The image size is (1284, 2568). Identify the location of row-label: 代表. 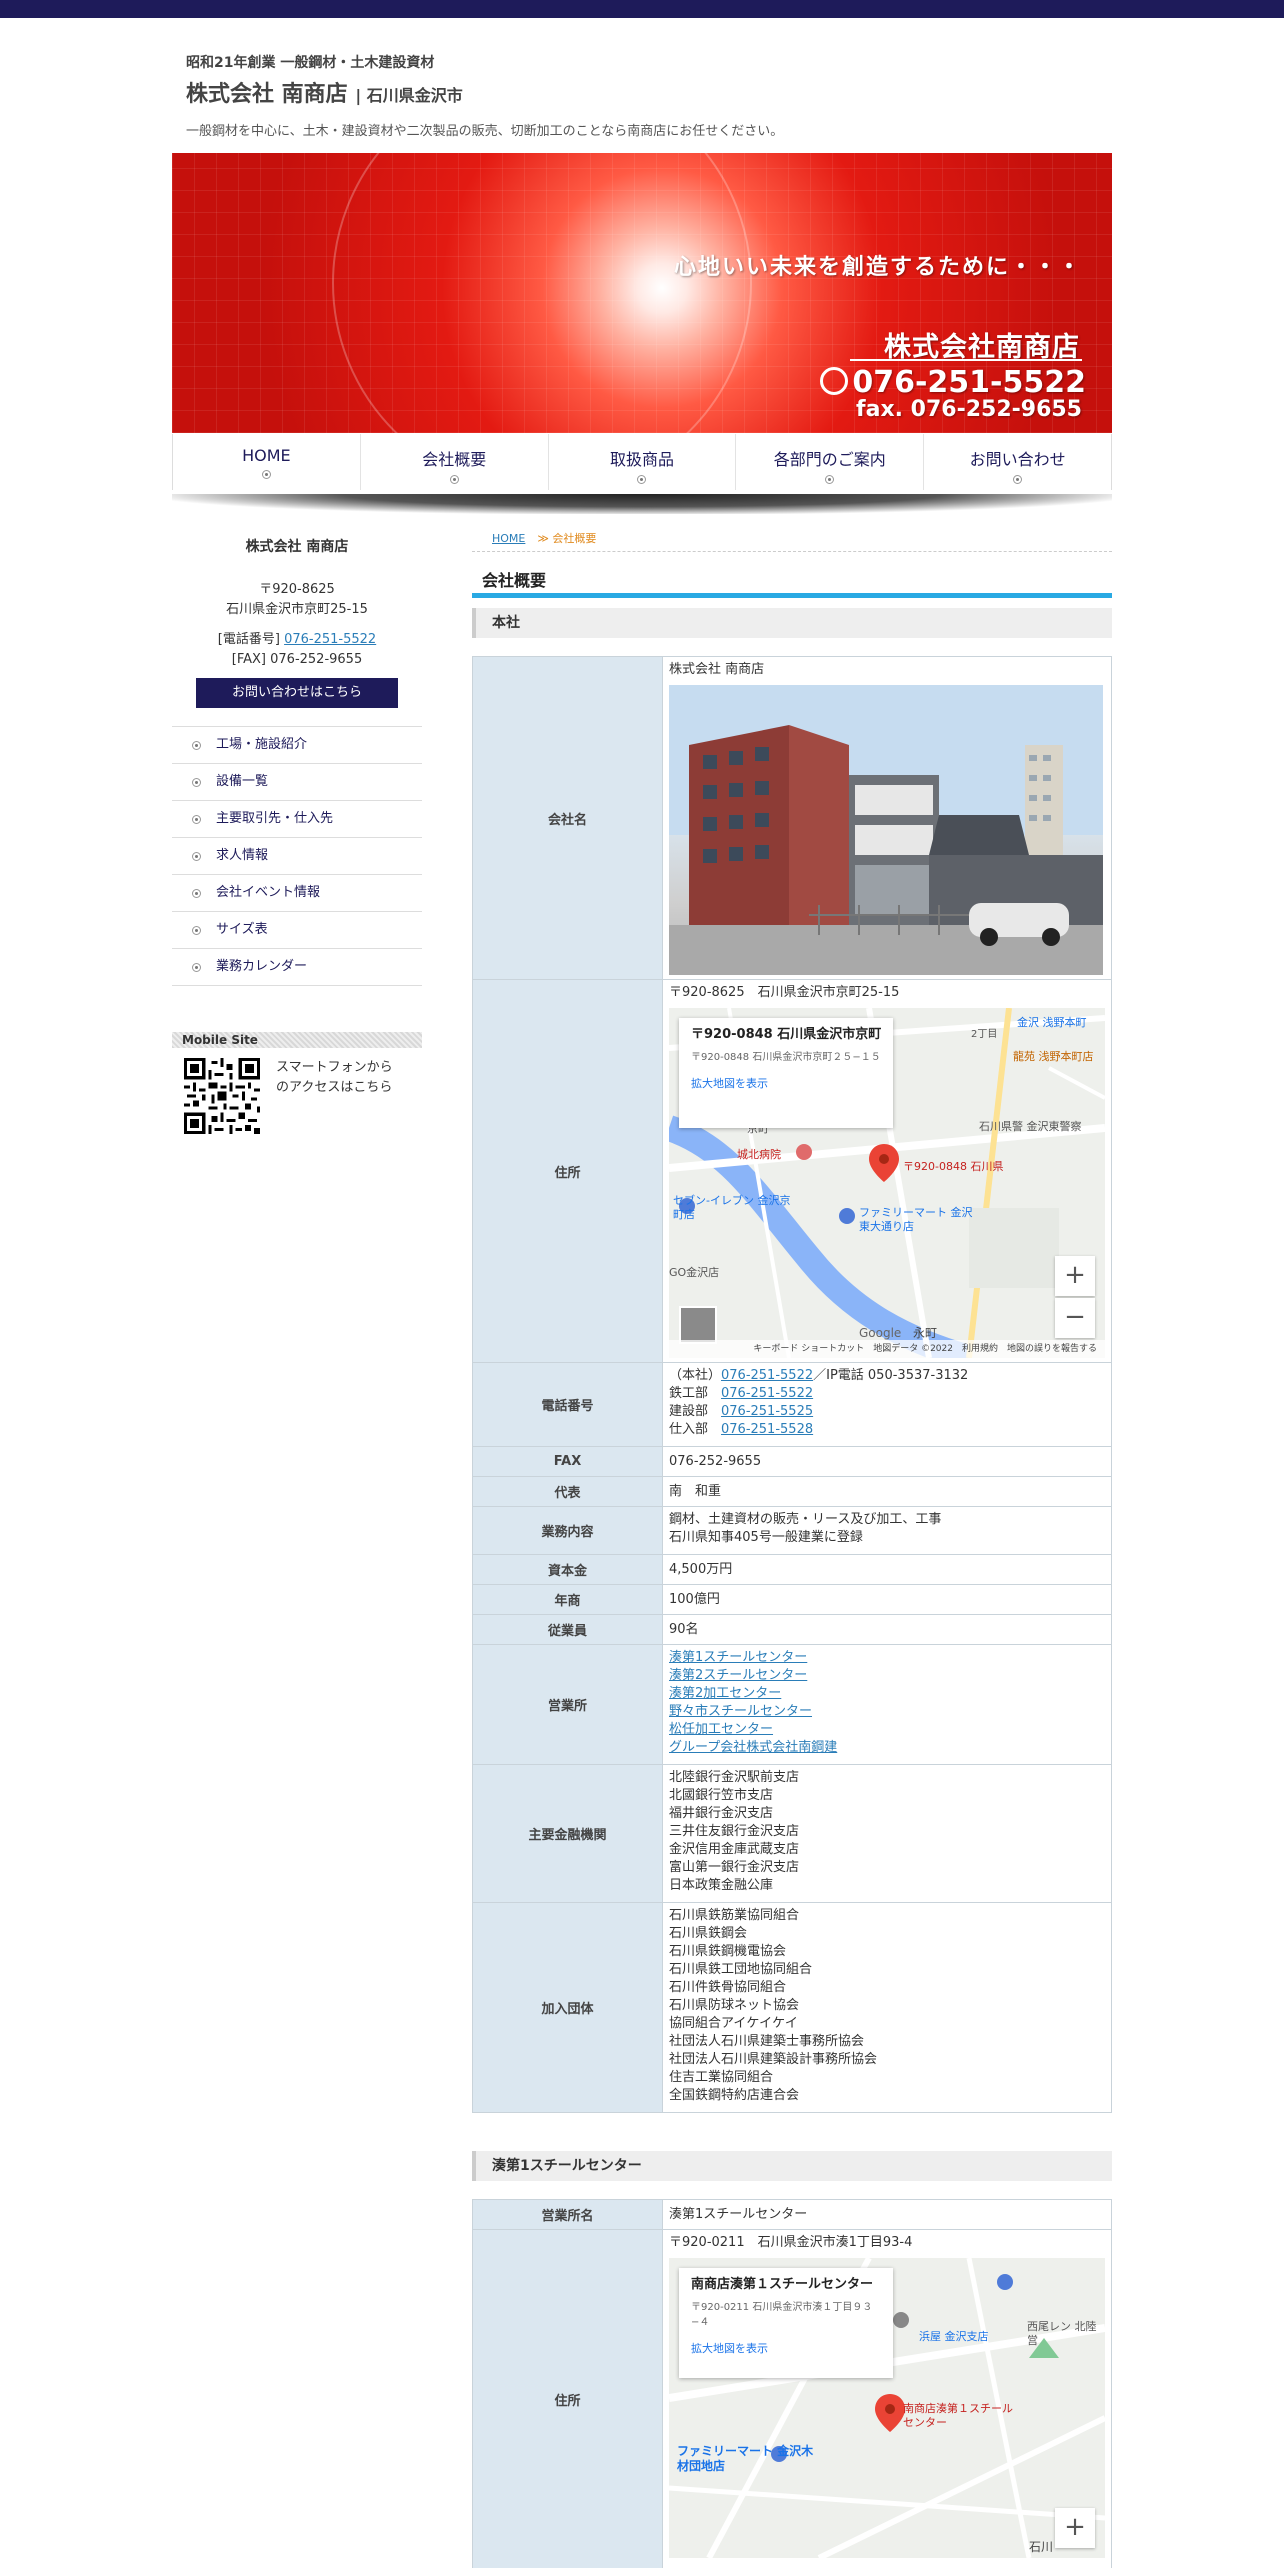
(567, 1491).